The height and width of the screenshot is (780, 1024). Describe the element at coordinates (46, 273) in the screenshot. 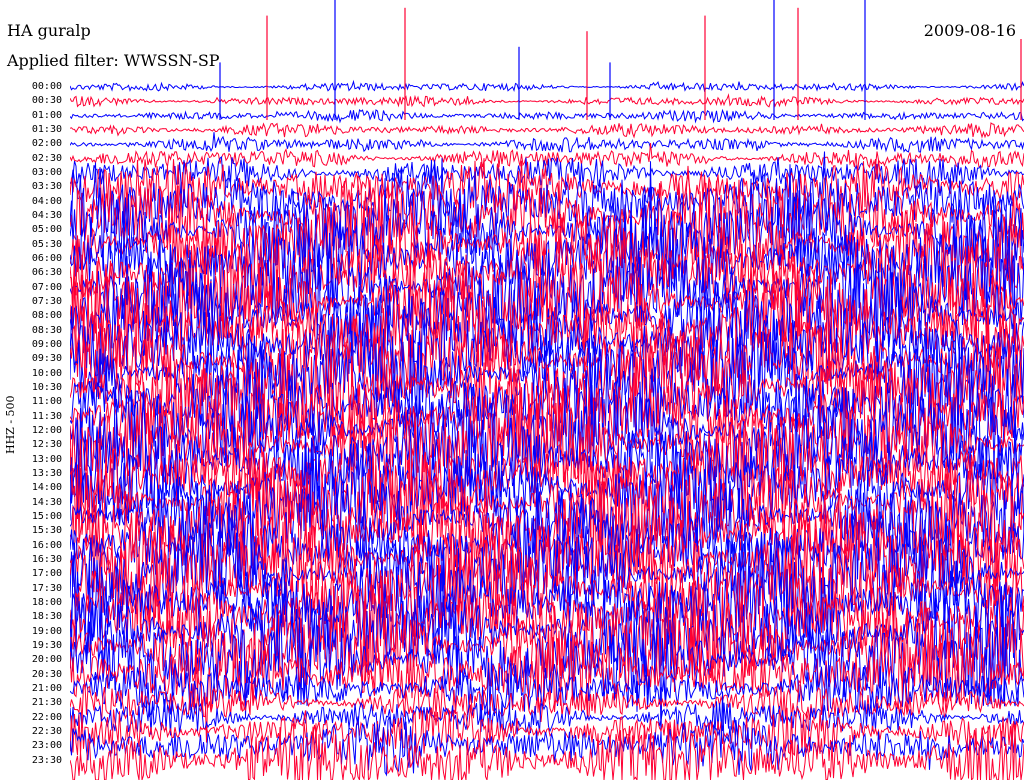

I see `time-tick-0630: 06:30` at that location.